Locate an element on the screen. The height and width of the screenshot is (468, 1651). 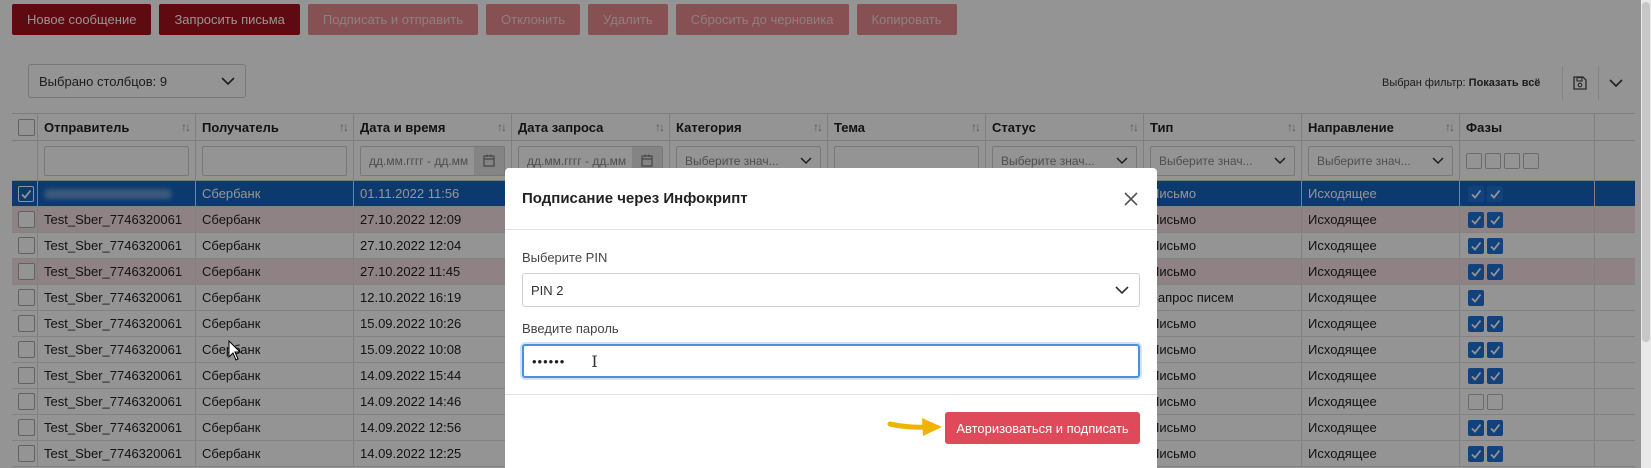
text-cursor-icon: I is located at coordinates (595, 361).